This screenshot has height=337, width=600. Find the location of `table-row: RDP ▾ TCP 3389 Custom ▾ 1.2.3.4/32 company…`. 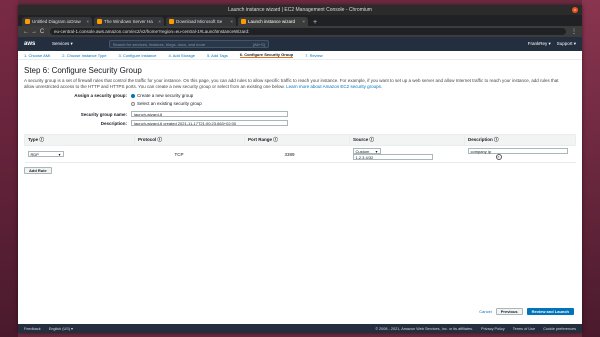

table-row: RDP ▾ TCP 3389 Custom ▾ 1.2.3.4/32 company… is located at coordinates (300, 154).